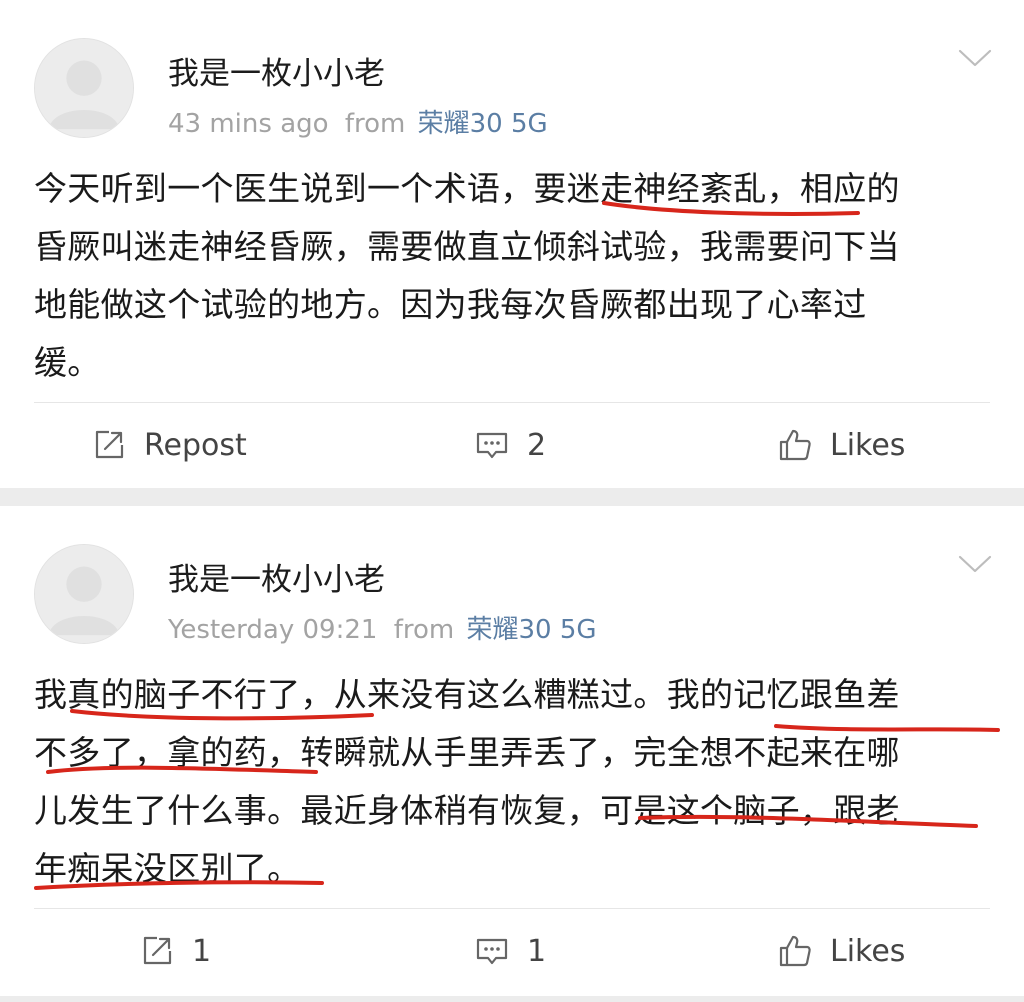 This screenshot has width=1024, height=1002. I want to click on repost-label: Repost, so click(195, 445).